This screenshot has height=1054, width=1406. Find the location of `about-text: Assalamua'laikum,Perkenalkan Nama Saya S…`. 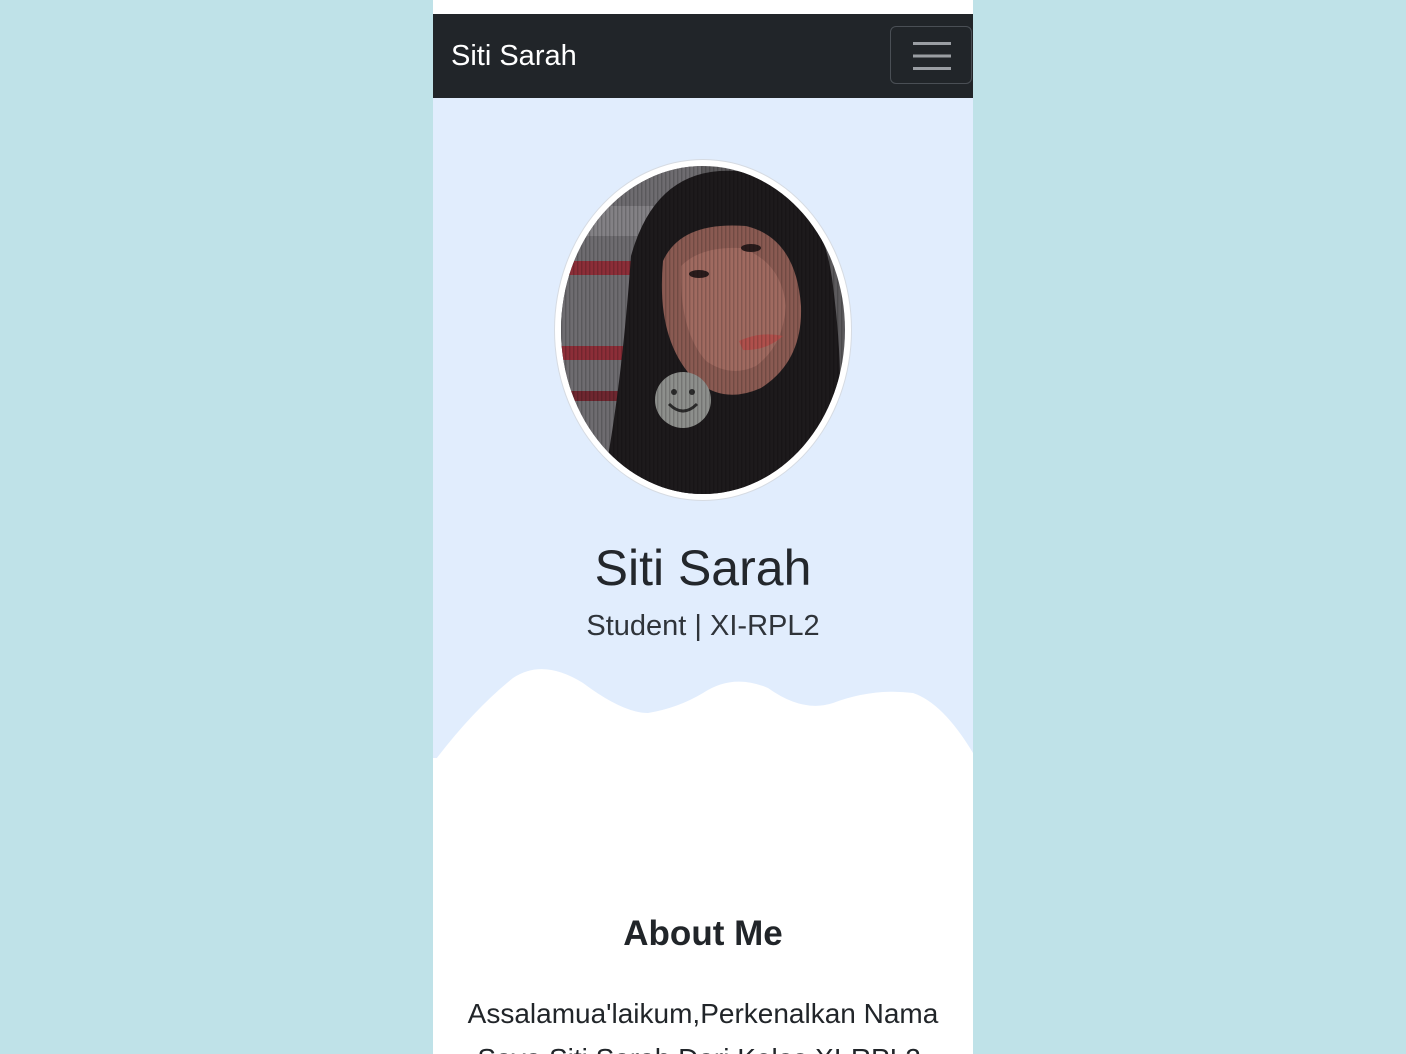

about-text: Assalamua'laikum,Perkenalkan Nama Saya S… is located at coordinates (703, 1026).